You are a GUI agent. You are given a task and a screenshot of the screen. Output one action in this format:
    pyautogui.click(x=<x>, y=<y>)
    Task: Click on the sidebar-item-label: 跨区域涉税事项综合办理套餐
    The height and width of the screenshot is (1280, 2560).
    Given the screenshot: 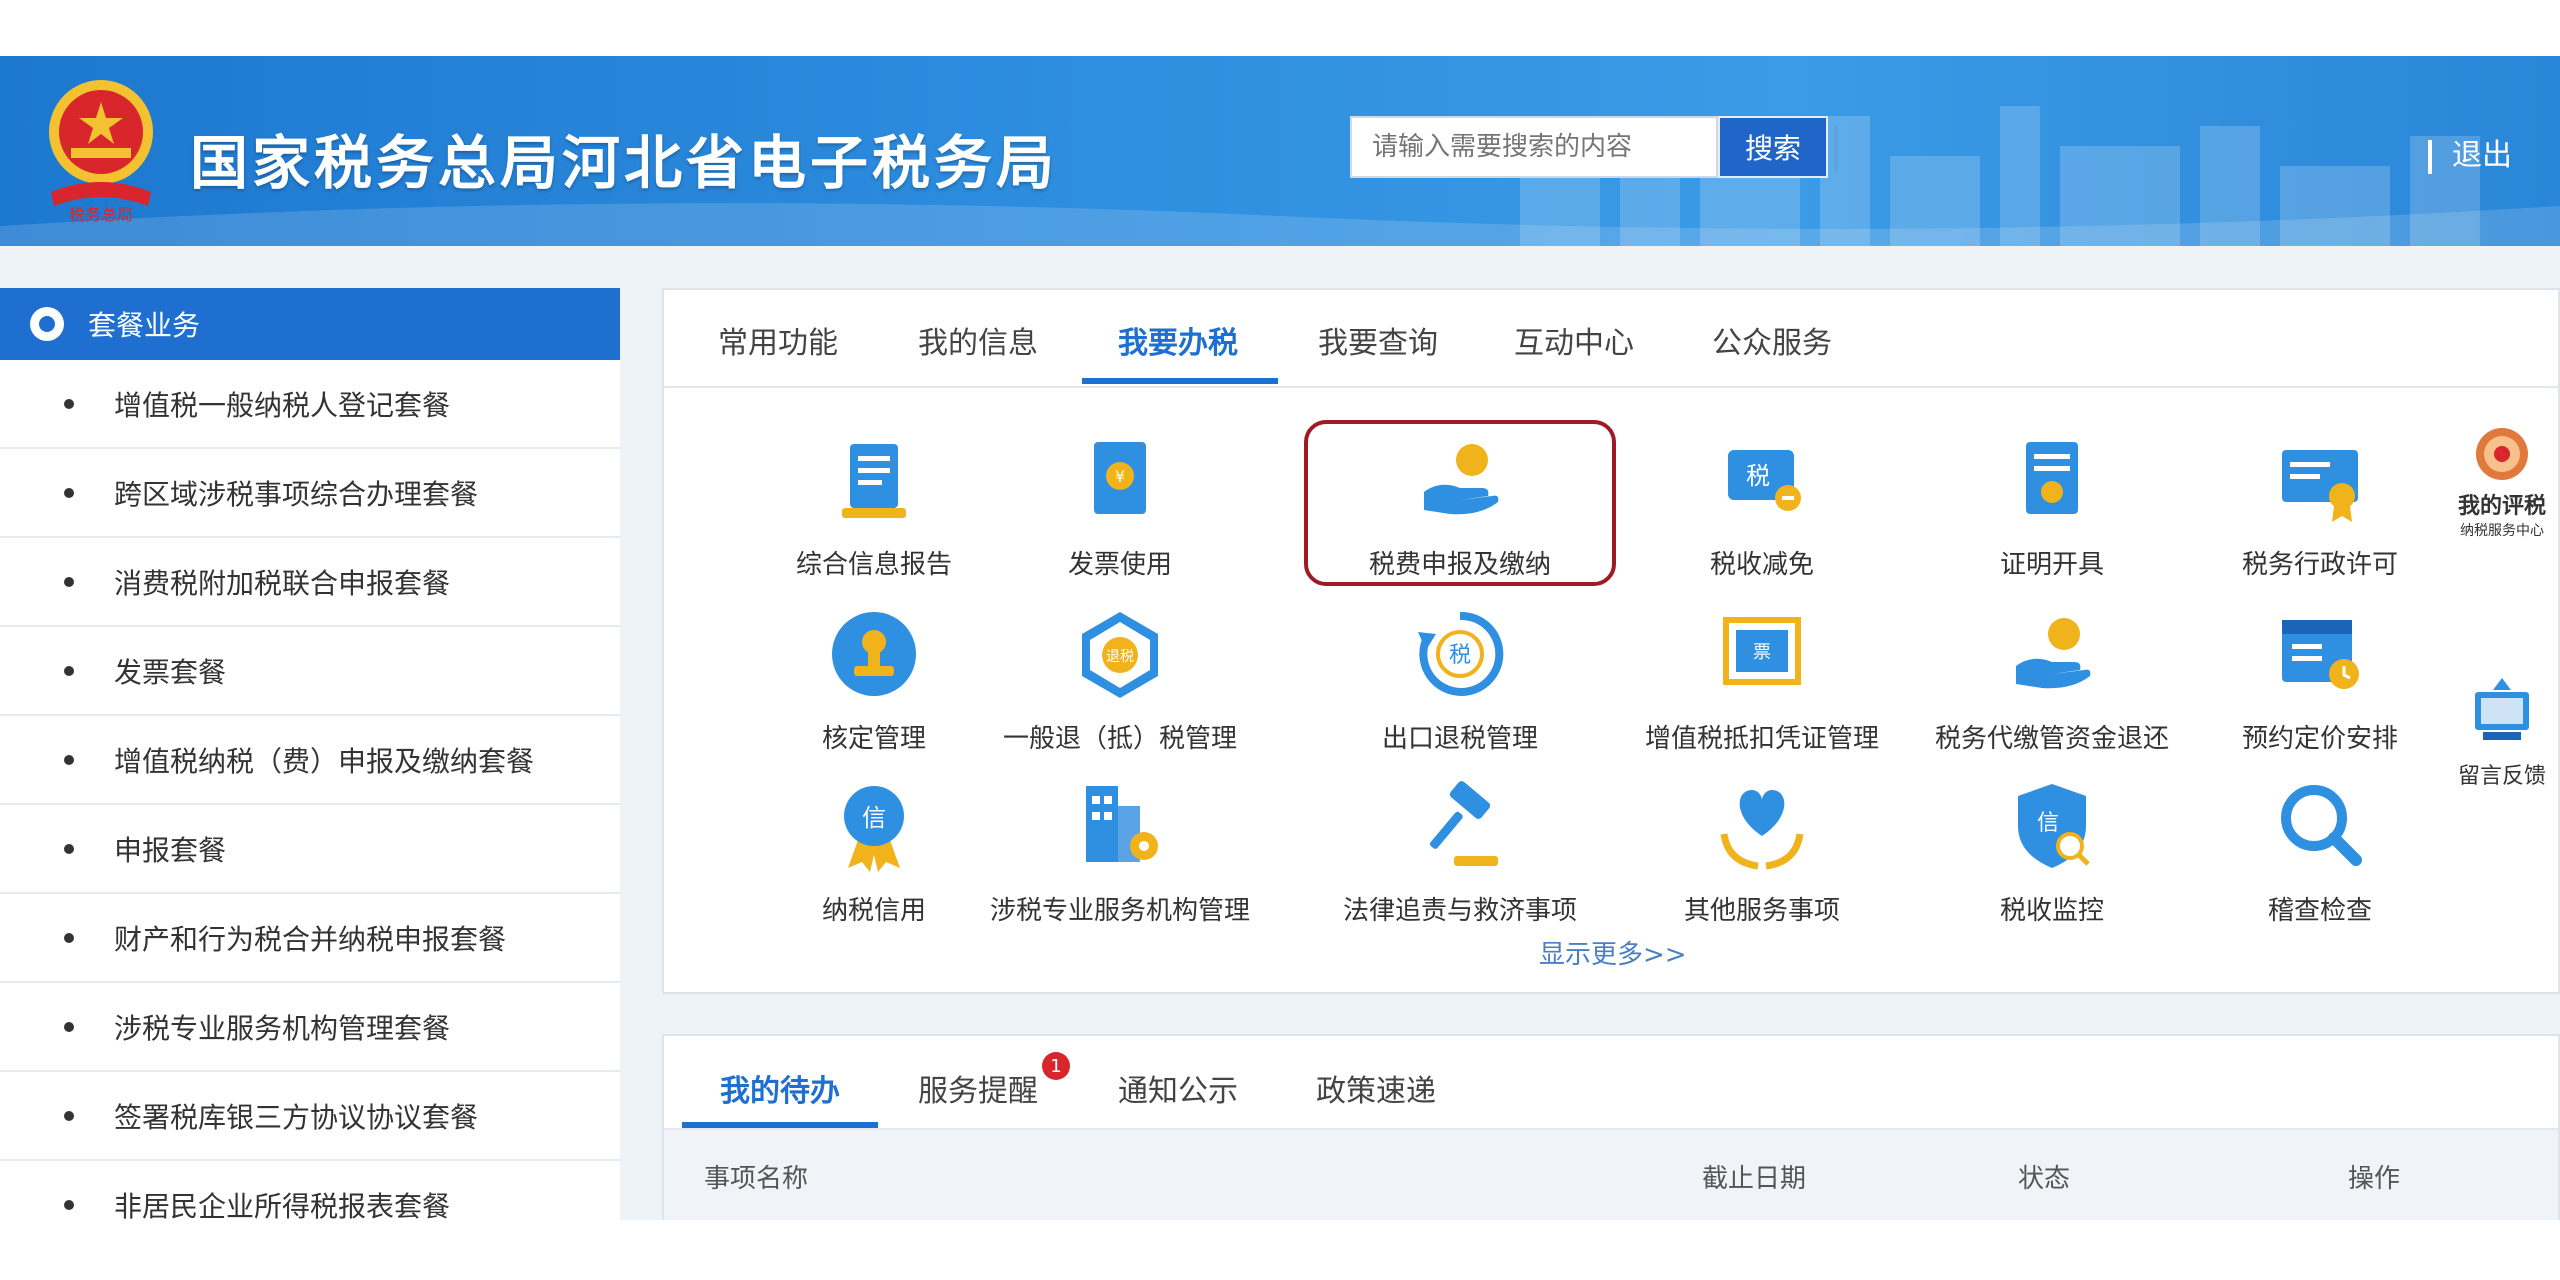 What is the action you would take?
    pyautogui.click(x=296, y=494)
    